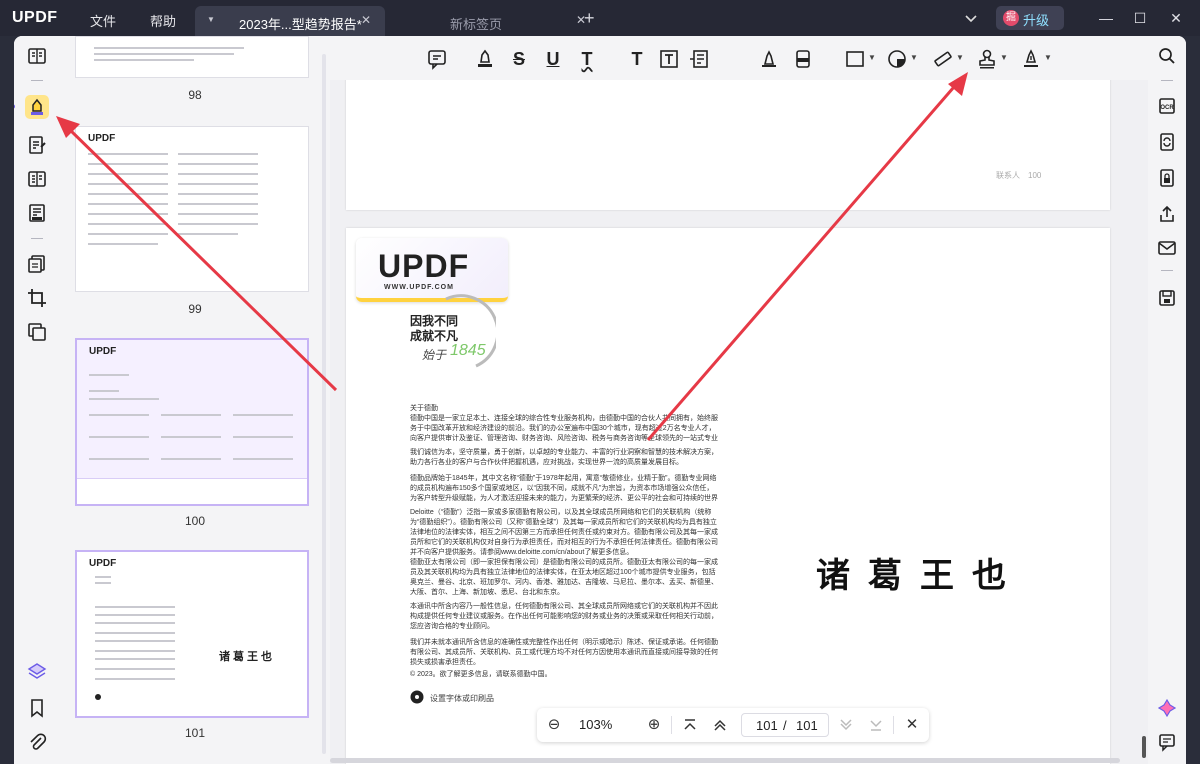  I want to click on page-tools-icon, so click(37, 264).